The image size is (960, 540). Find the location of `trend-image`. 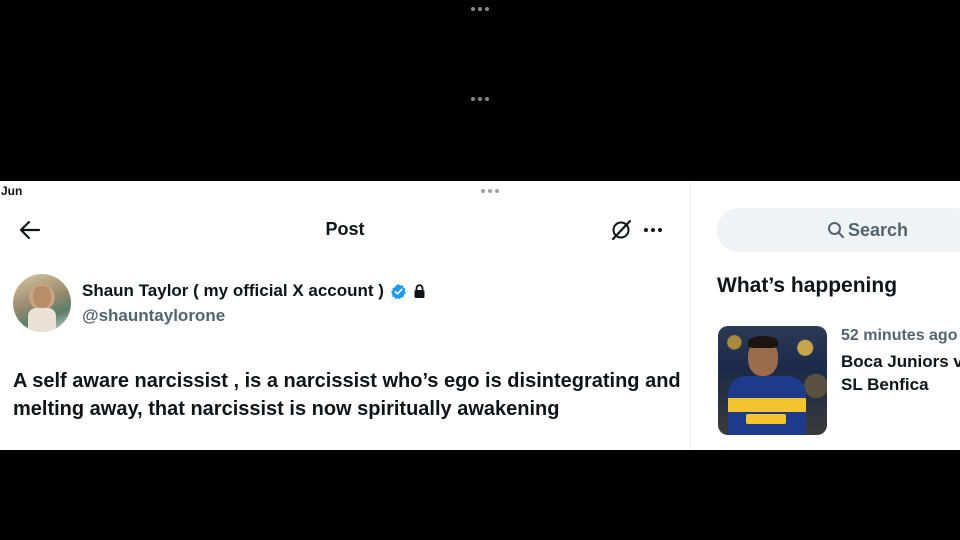

trend-image is located at coordinates (772, 380).